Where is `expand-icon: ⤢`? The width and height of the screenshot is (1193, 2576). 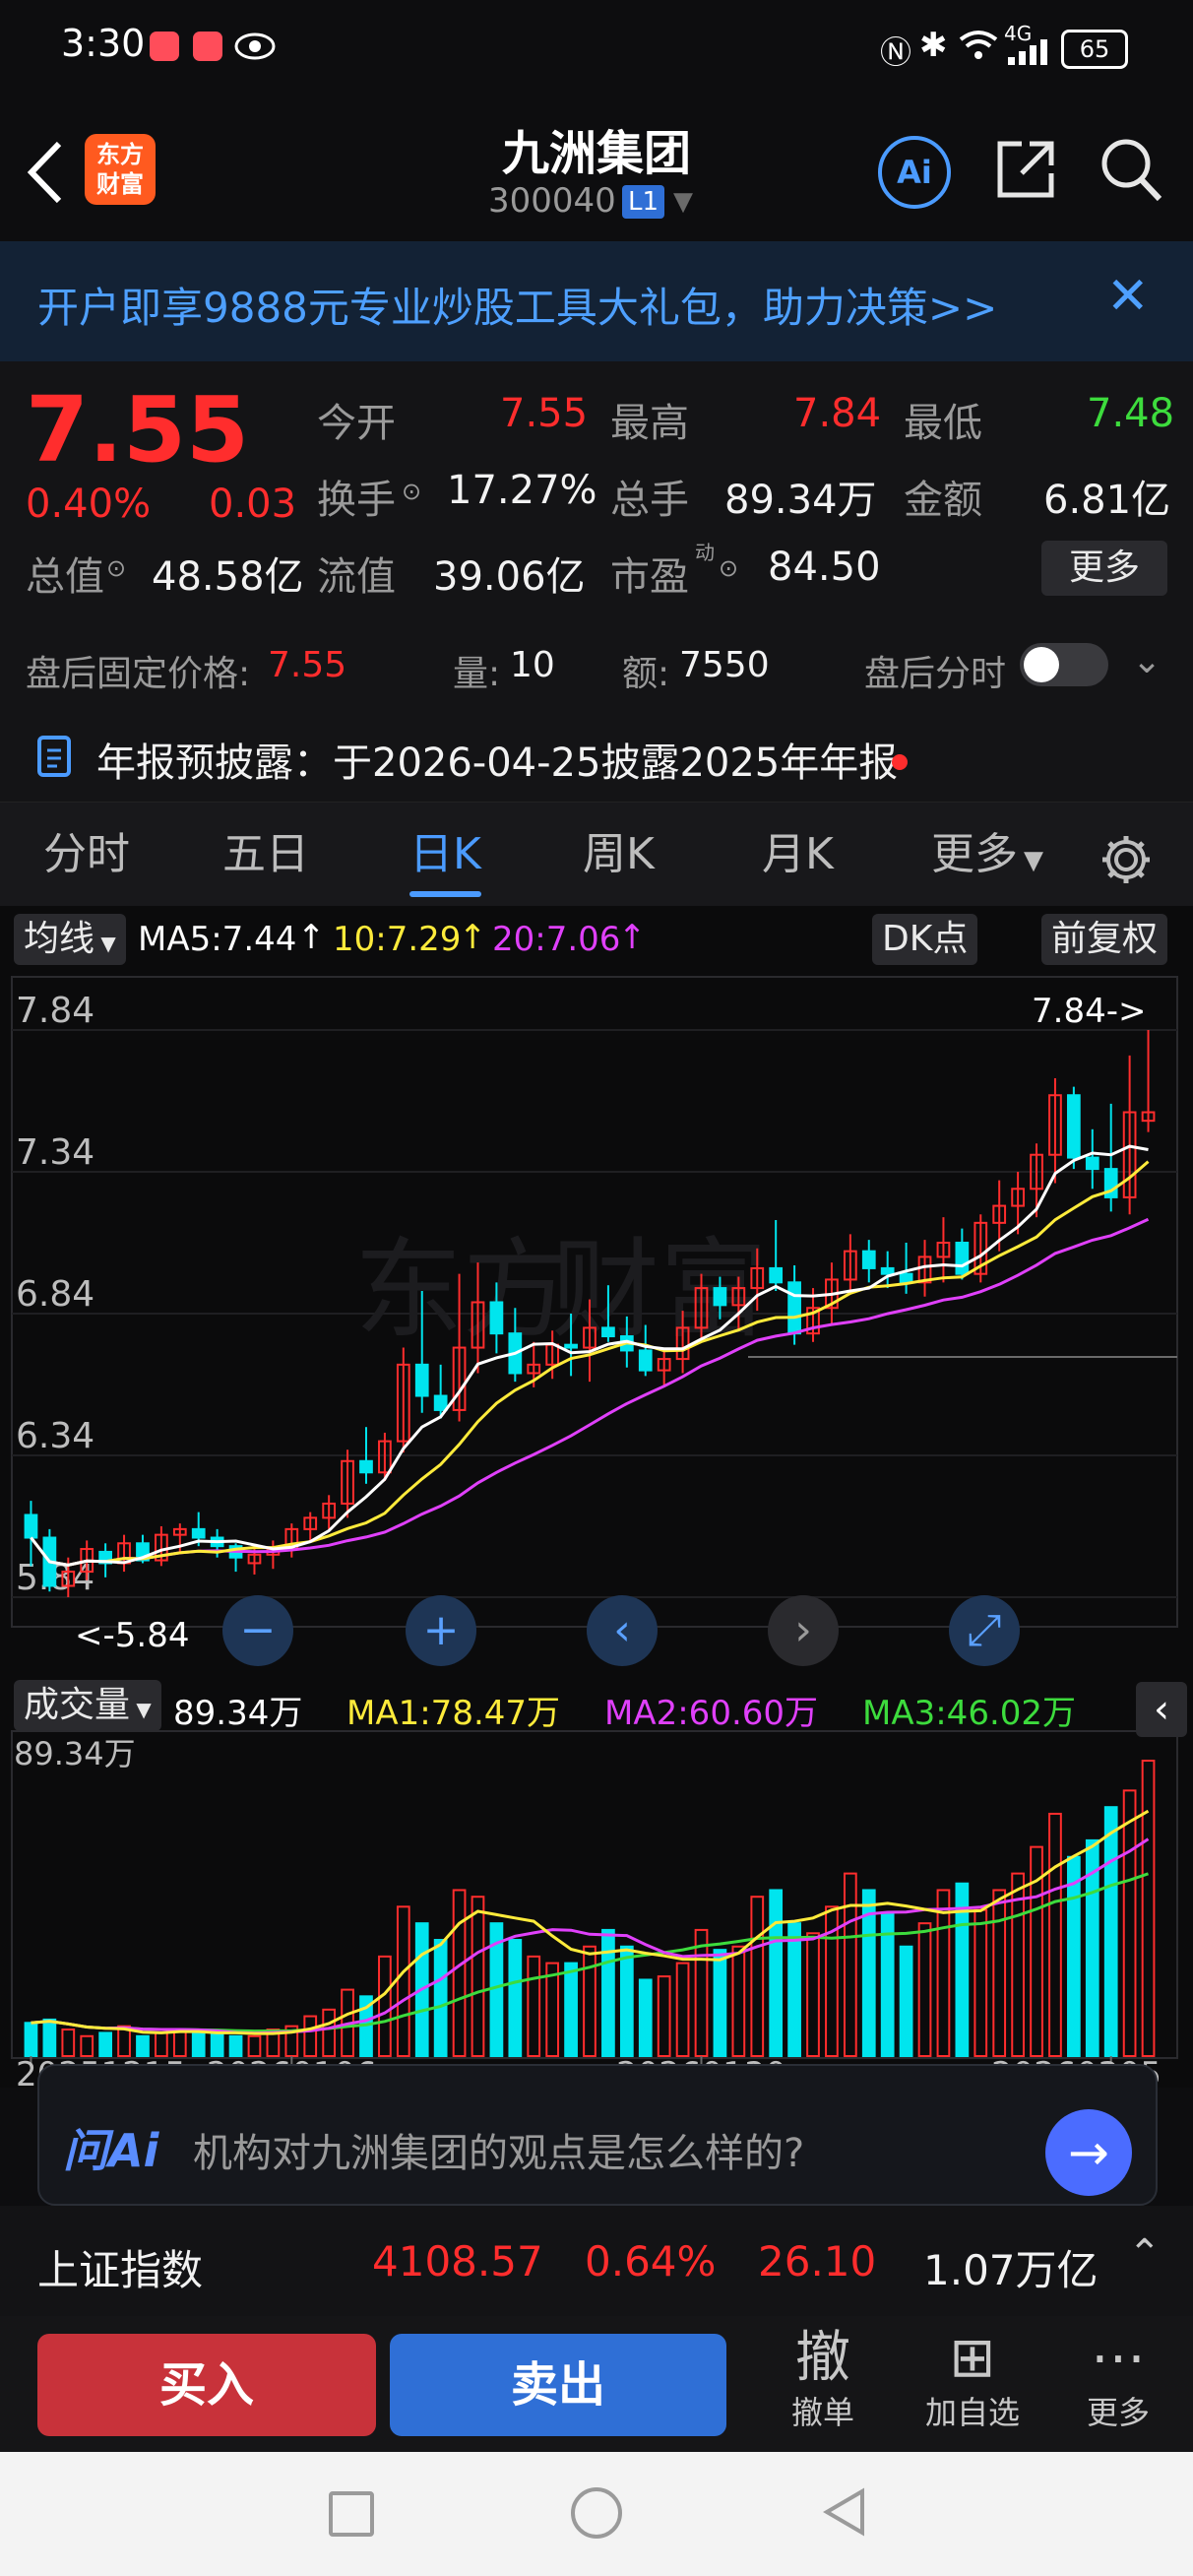 expand-icon: ⤢ is located at coordinates (984, 1630).